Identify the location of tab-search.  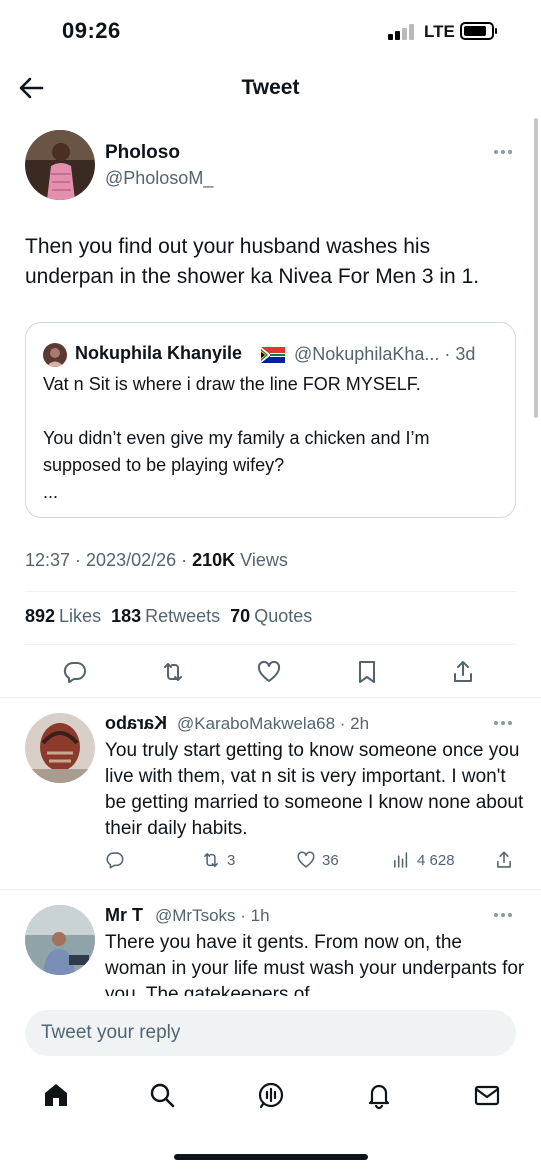
(162, 1095).